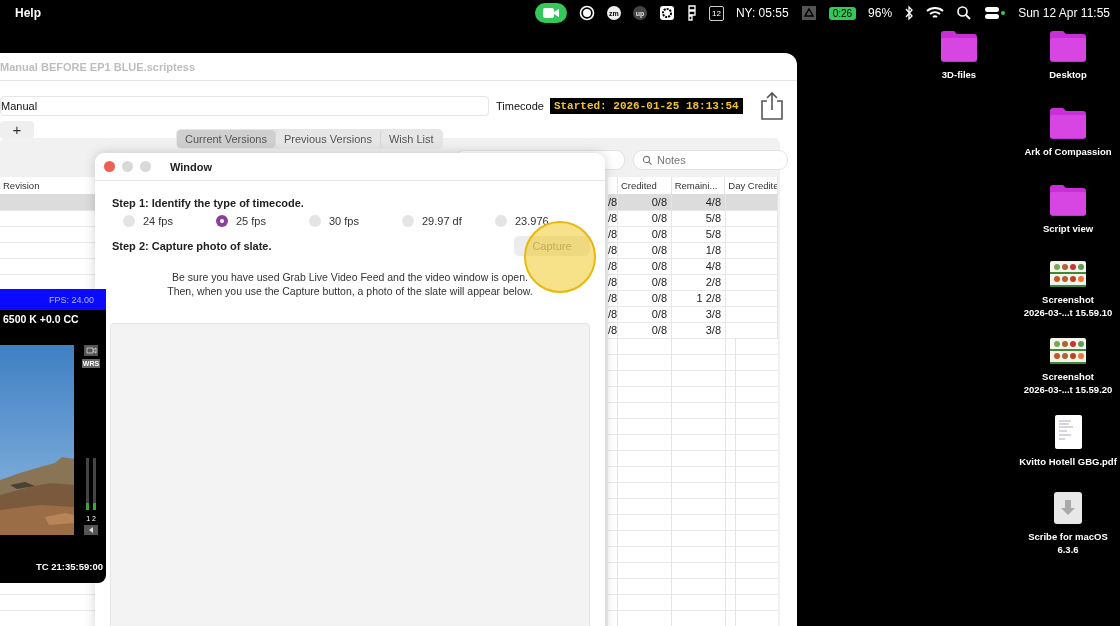 The image size is (1120, 626). I want to click on step-heading: Step 2: Capture photo of slate., so click(192, 246).